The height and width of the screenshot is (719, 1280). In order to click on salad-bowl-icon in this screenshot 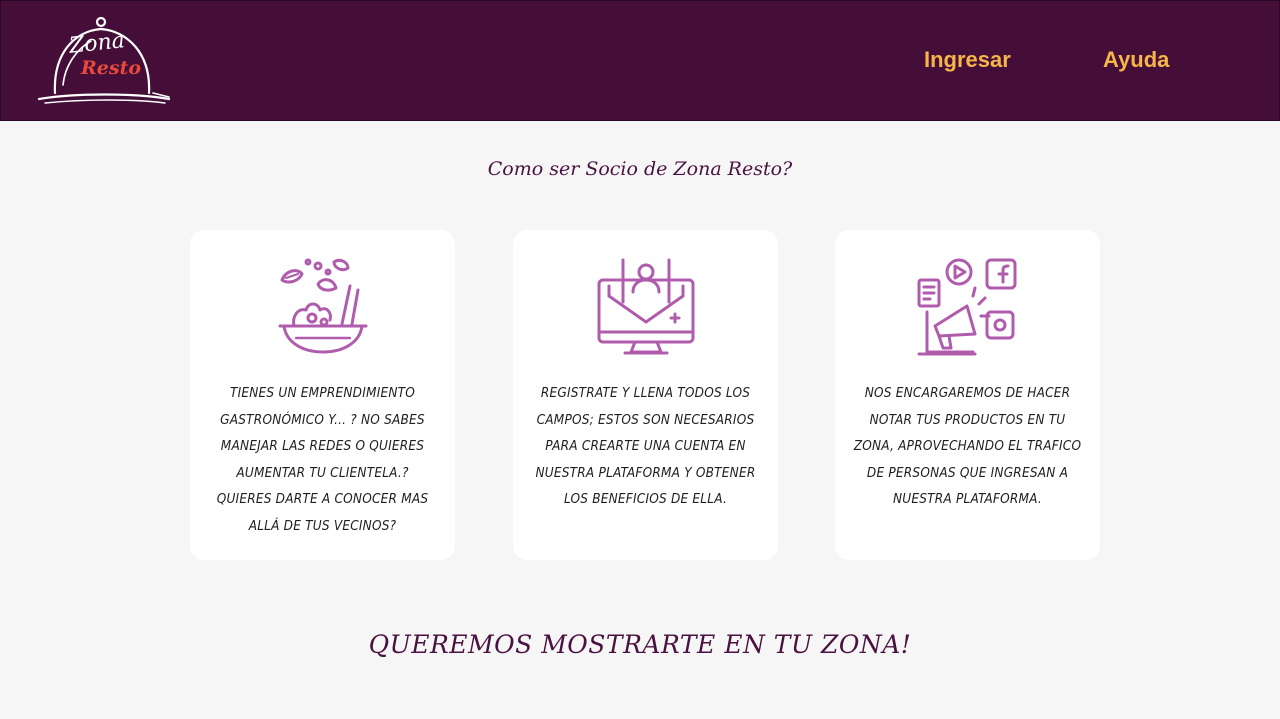, I will do `click(323, 308)`.